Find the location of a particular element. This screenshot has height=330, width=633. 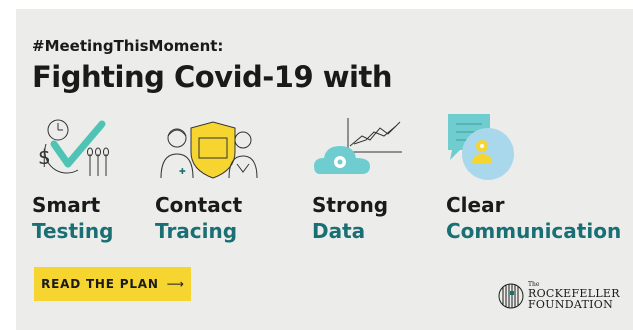

testing-icon: $ is located at coordinates (73, 147).